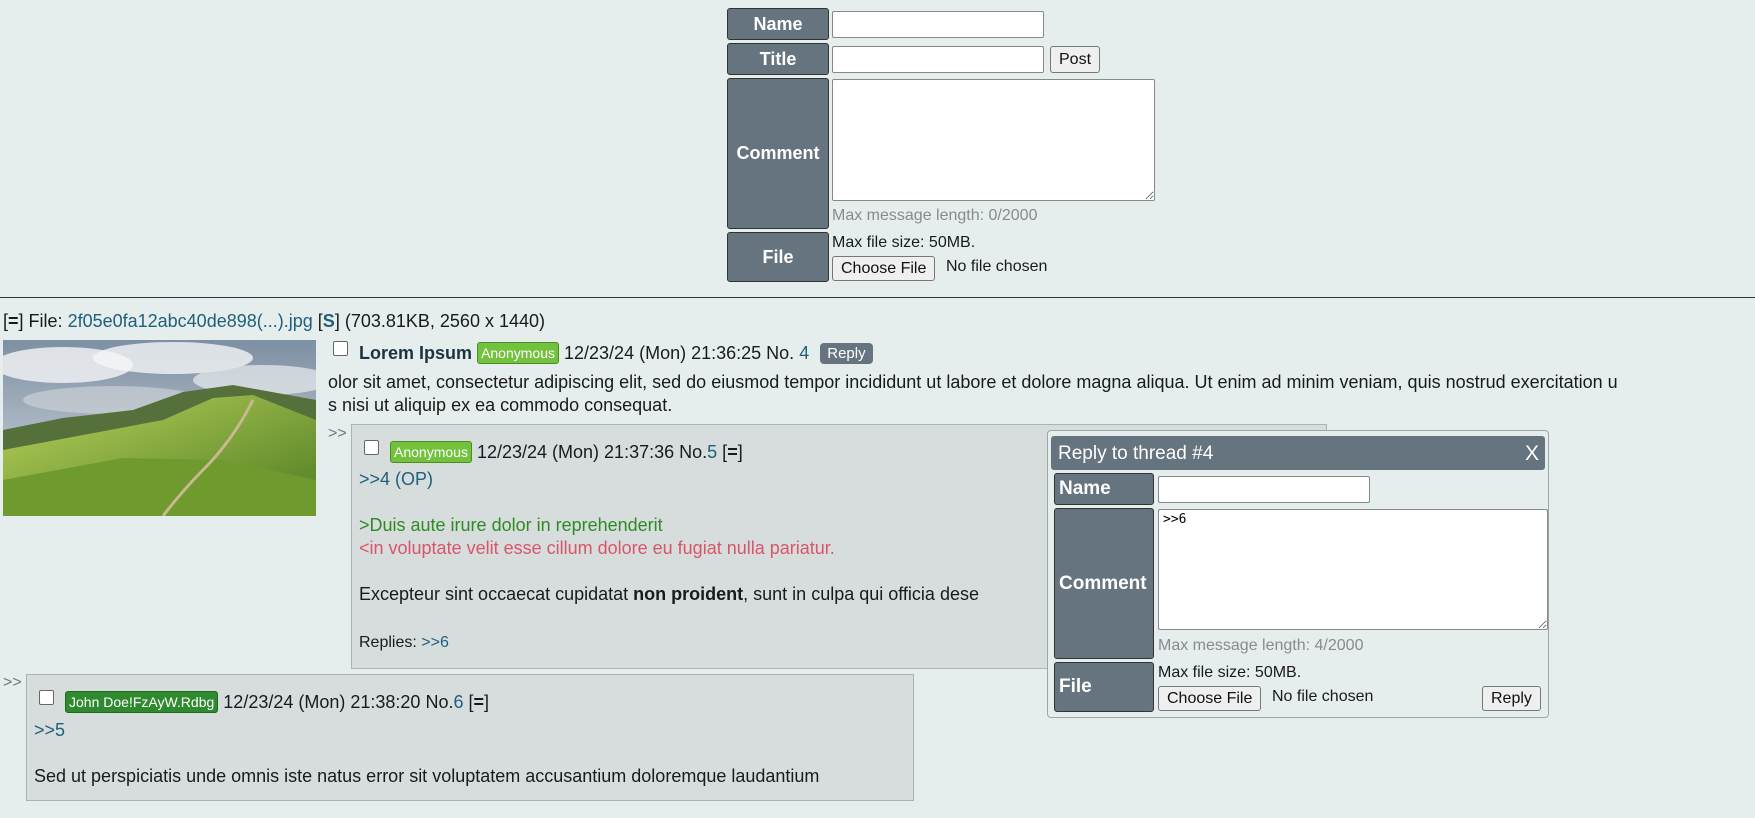 This screenshot has width=1755, height=818. What do you see at coordinates (732, 452) in the screenshot?
I see `reply5-menu-button: =` at bounding box center [732, 452].